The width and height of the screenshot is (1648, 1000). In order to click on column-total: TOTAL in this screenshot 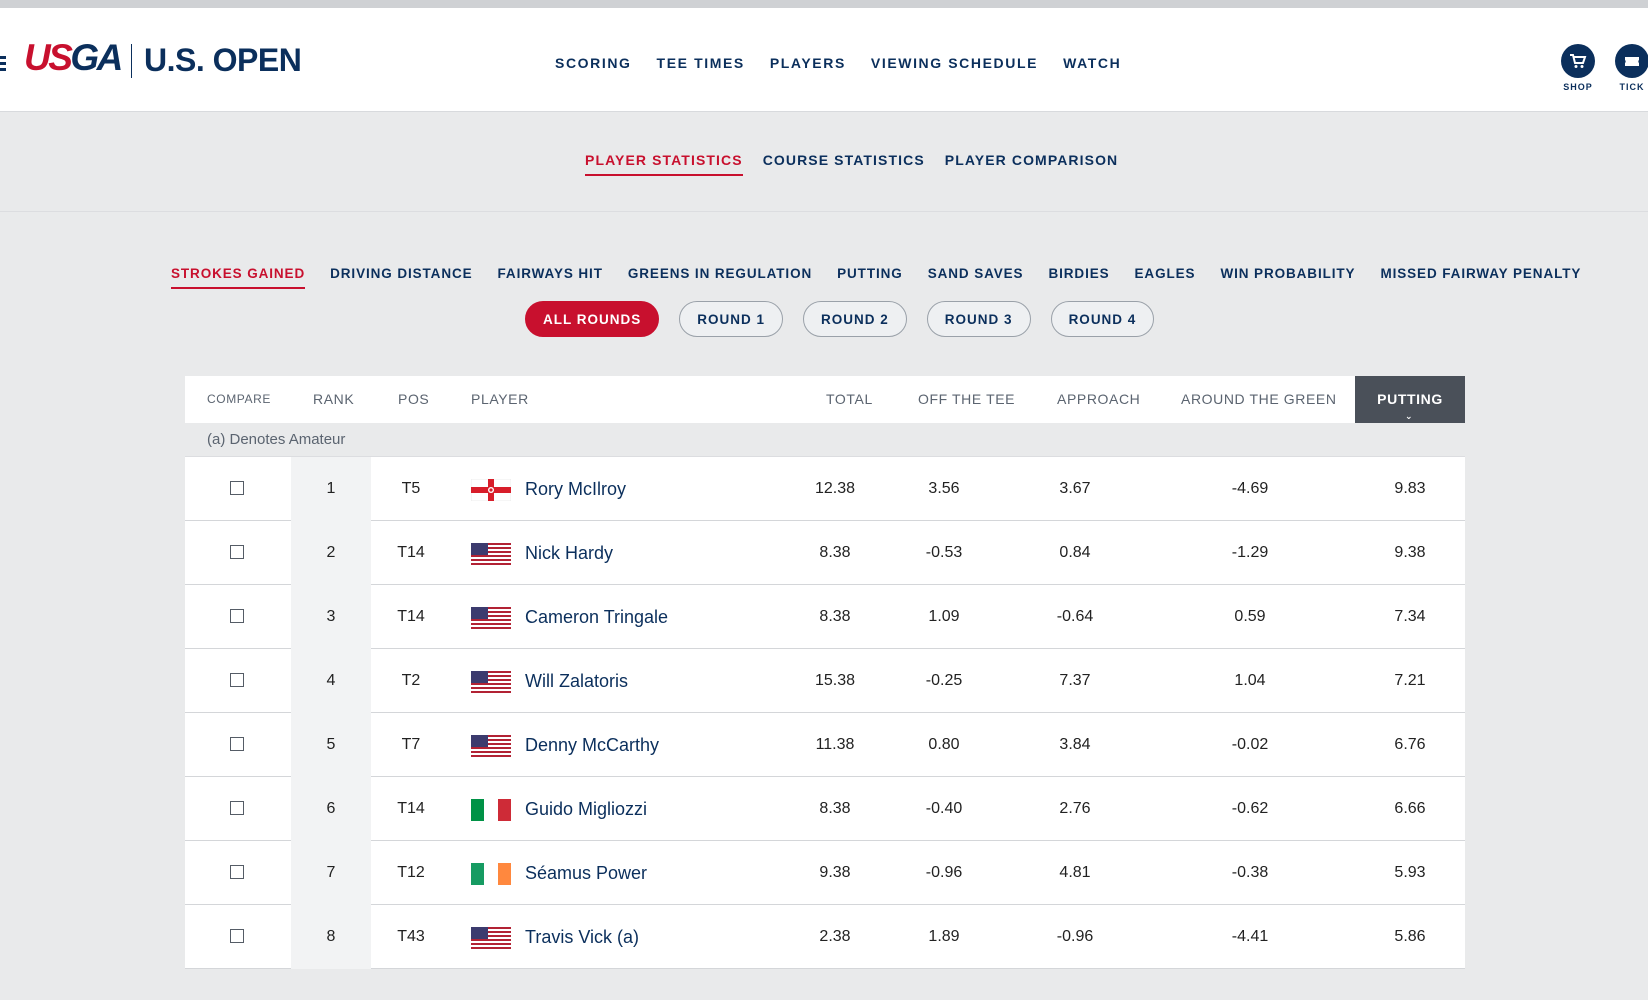, I will do `click(849, 399)`.